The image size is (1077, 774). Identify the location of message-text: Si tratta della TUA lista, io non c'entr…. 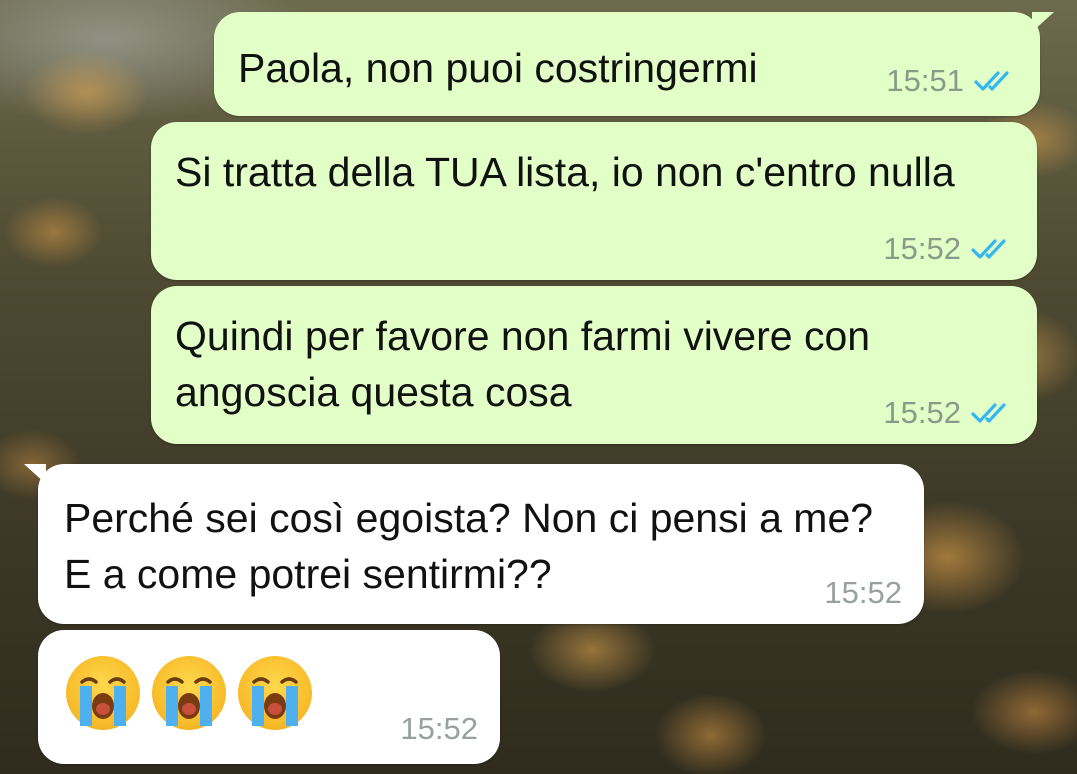
(565, 172).